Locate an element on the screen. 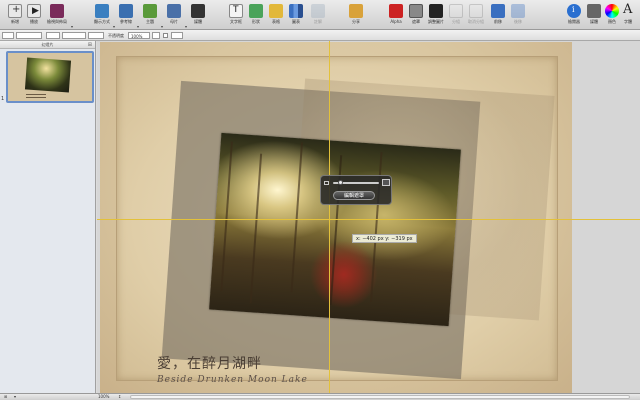 This screenshot has height=400, width=640. front-icon is located at coordinates (498, 11).